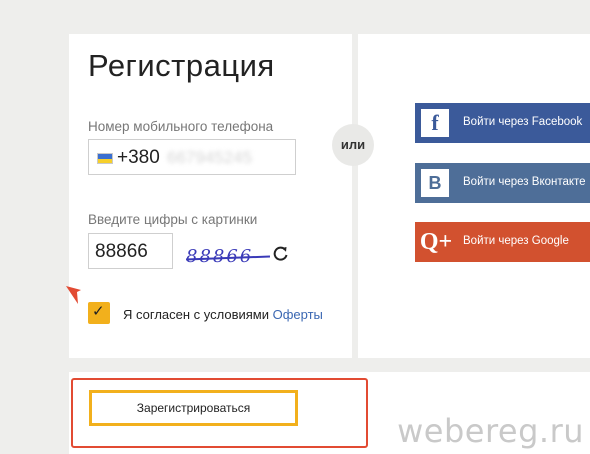  What do you see at coordinates (193, 408) in the screenshot?
I see `register-button: Зарегистрироваться` at bounding box center [193, 408].